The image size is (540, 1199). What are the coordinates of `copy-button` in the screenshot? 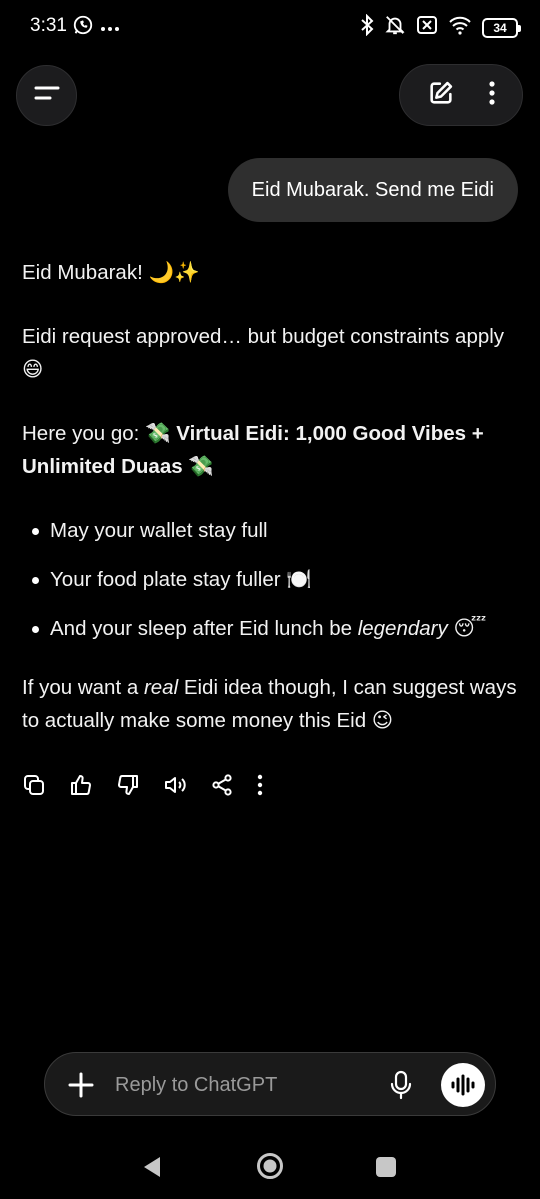 It's located at (45, 785).